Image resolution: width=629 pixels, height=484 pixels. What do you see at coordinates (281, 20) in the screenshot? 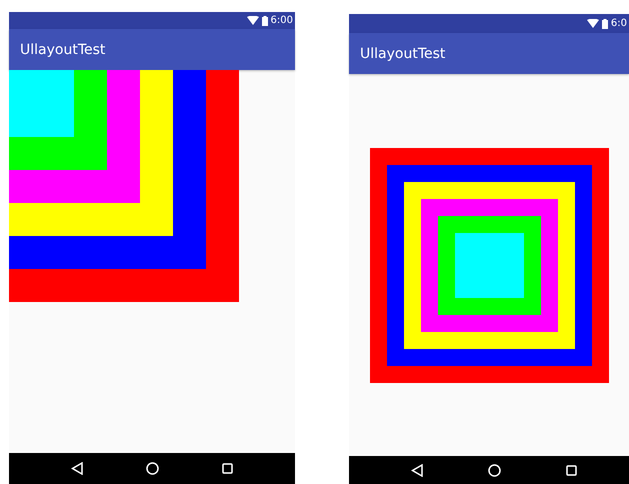
I see `status-time: 6:00` at bounding box center [281, 20].